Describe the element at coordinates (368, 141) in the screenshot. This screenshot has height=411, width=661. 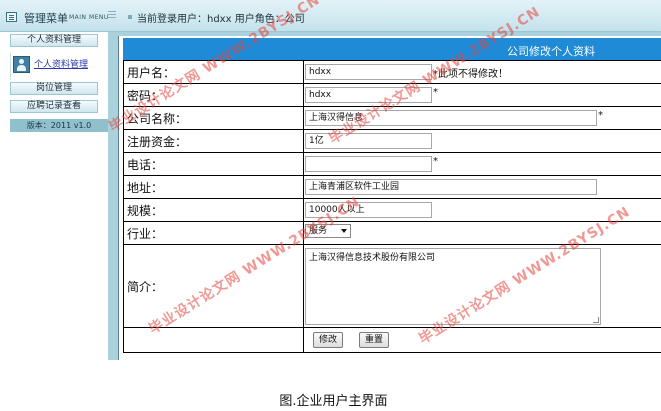
I see `capital-field: 1亿` at that location.